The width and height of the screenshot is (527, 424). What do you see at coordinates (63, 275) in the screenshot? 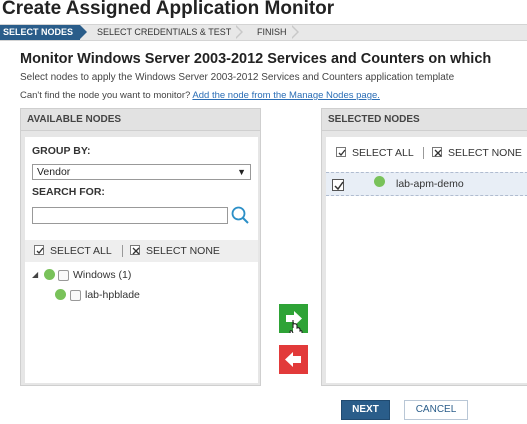
I see `tree-group-checkbox` at bounding box center [63, 275].